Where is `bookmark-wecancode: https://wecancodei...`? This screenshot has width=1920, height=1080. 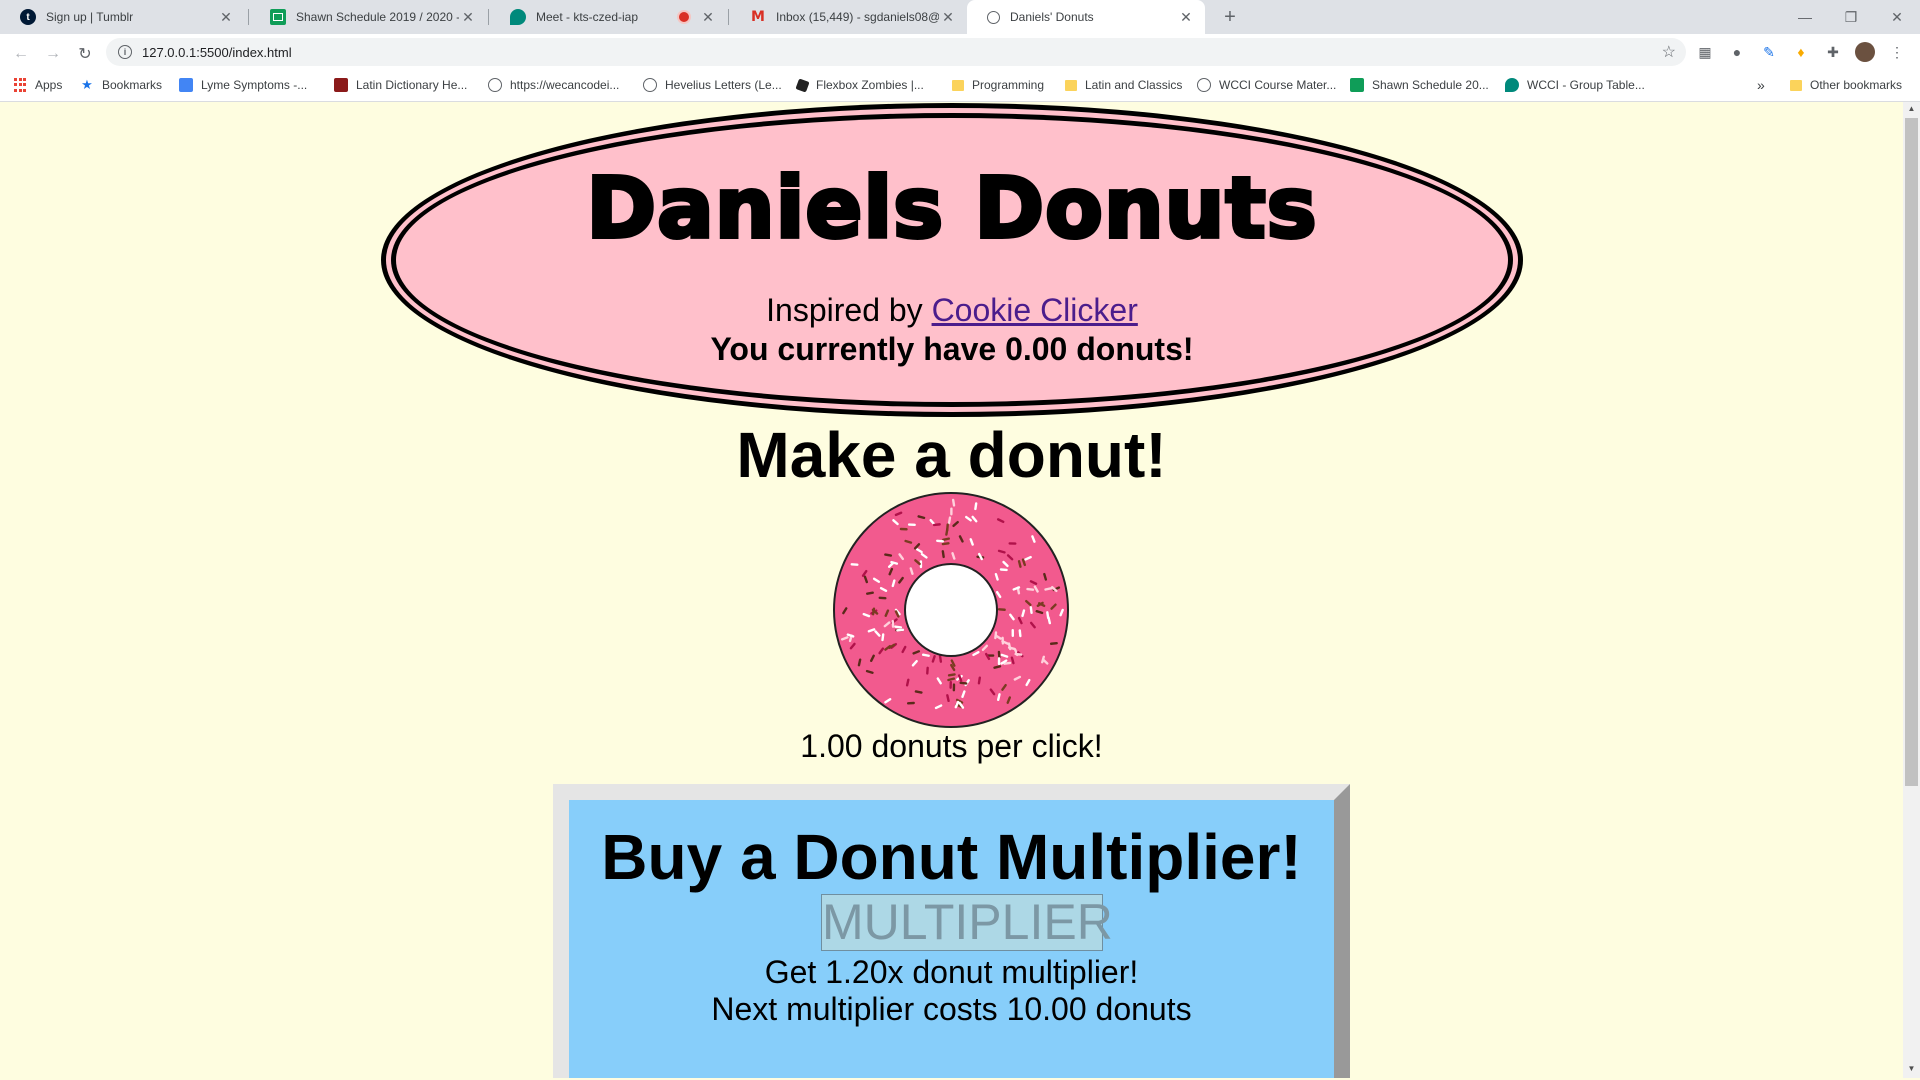
bookmark-wecancode: https://wecancodei... is located at coordinates (553, 85).